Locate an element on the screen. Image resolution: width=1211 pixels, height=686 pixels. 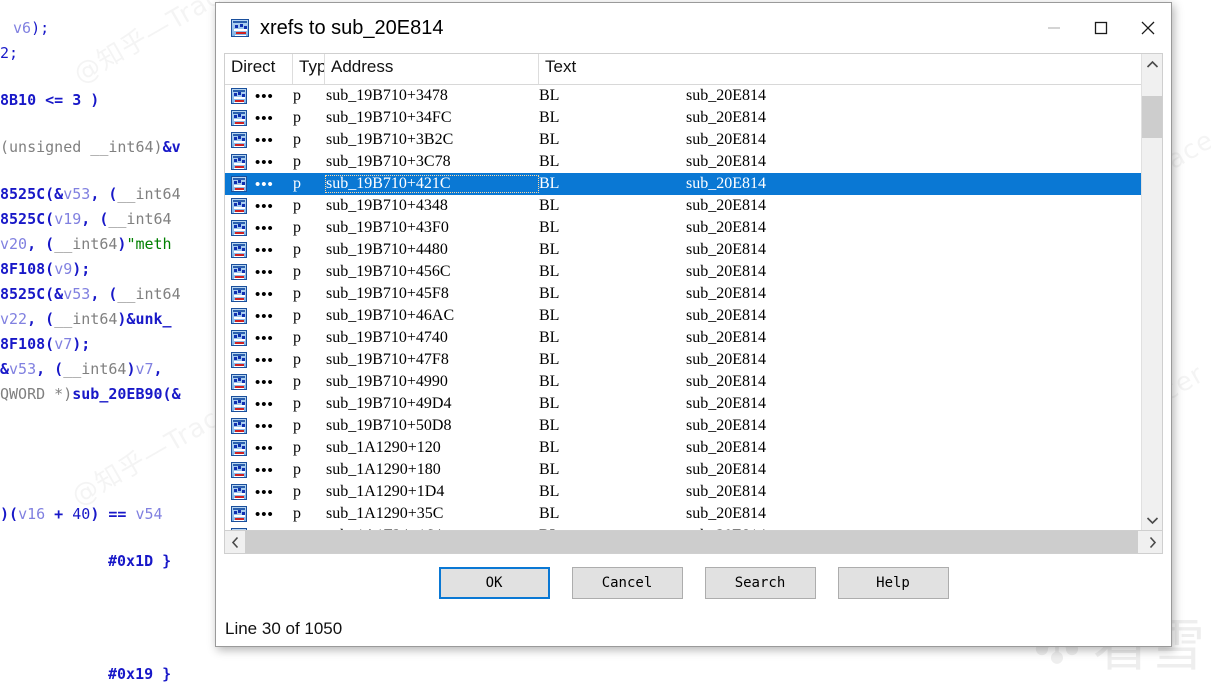
table-row: ••• p sub_19B710+49D4 BL sub_20E814 is located at coordinates (683, 404).